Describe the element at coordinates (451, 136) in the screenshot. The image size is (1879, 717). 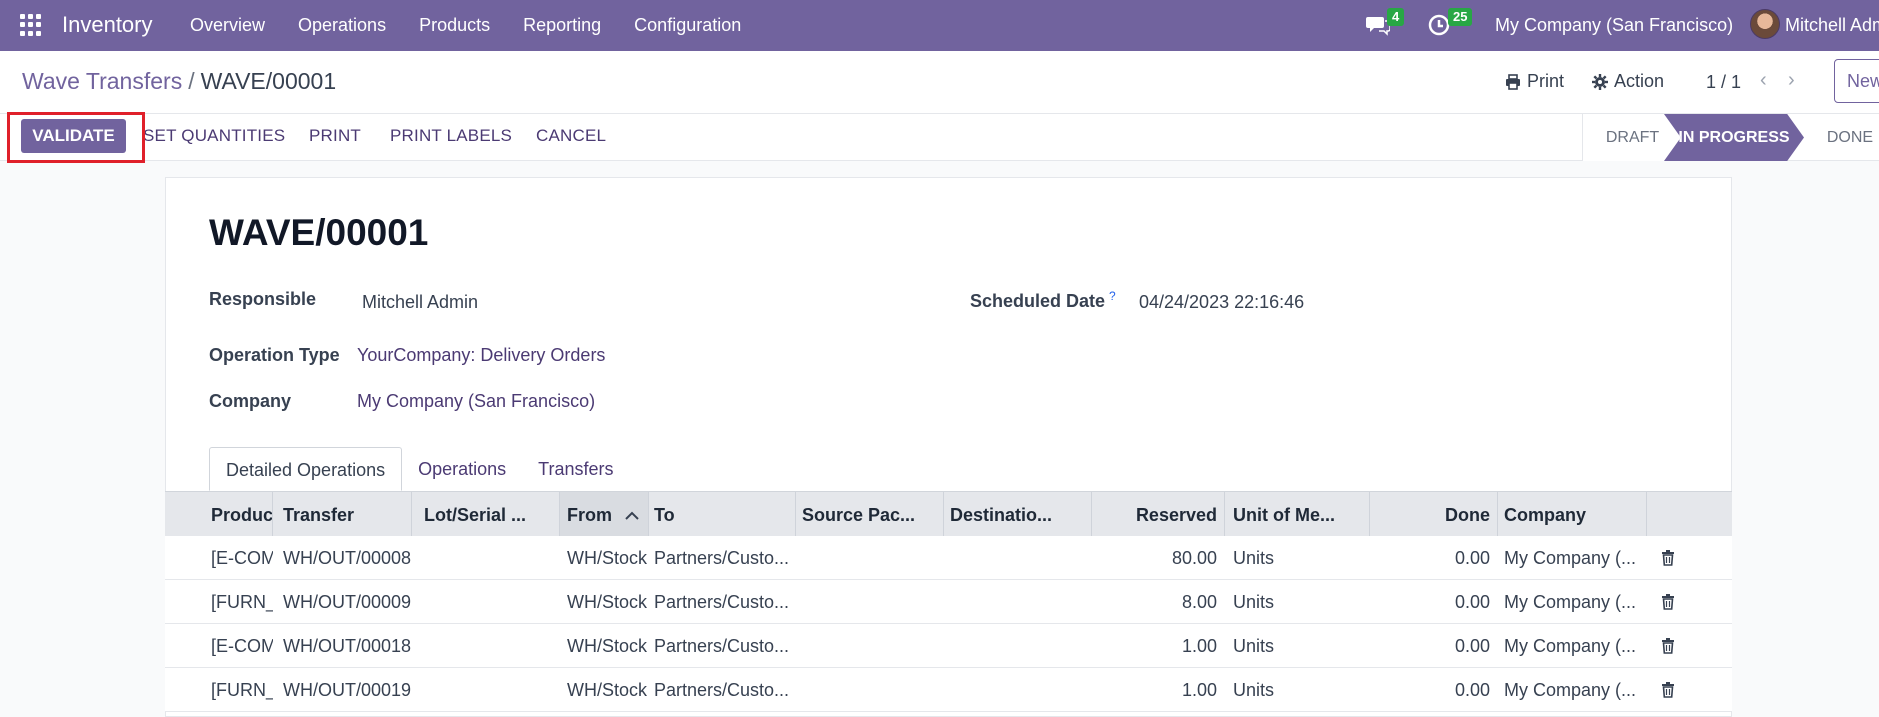
I see `print-labels-button: PRINT LABELS` at that location.